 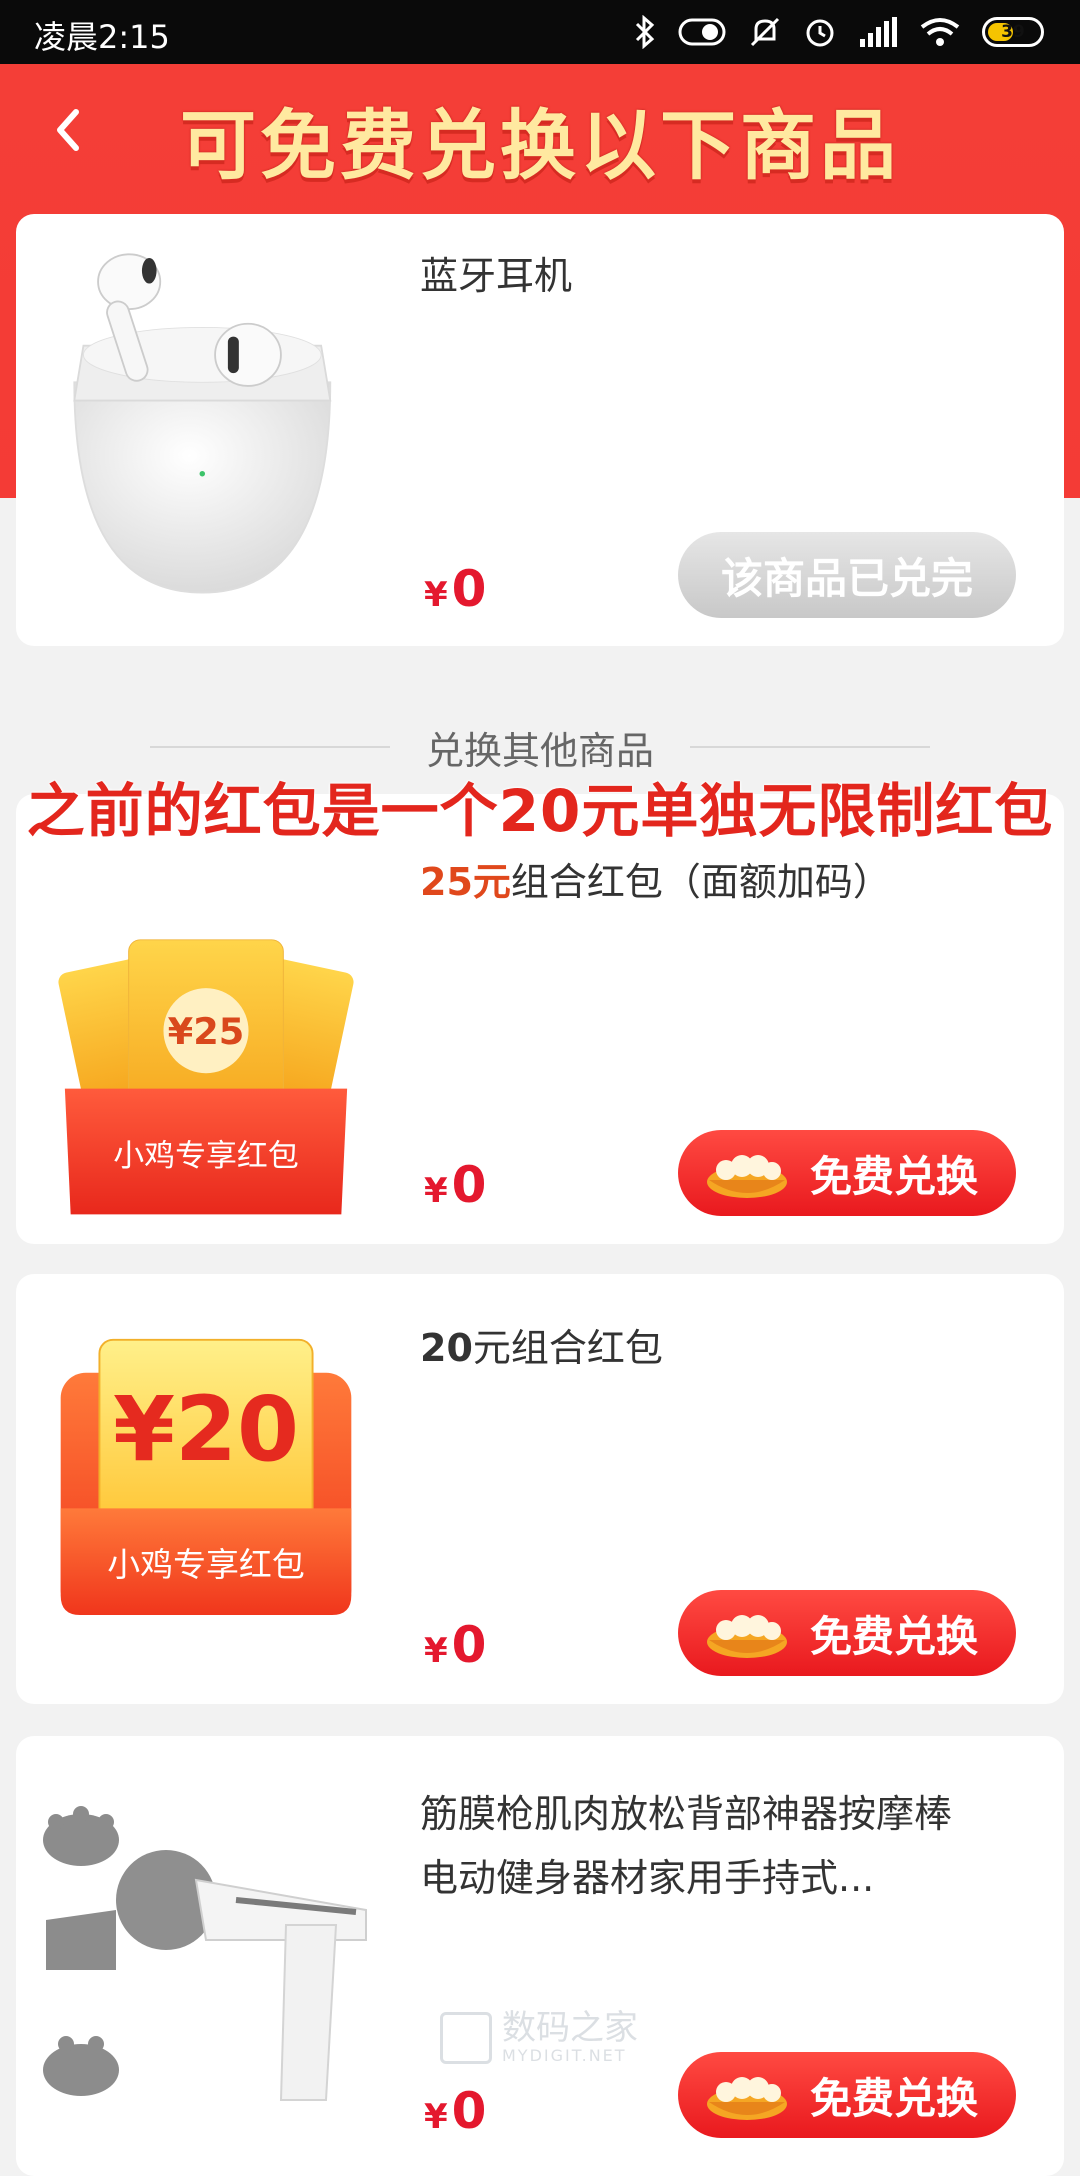 I want to click on product-name: 25元组合红包（面额加码）, so click(x=702, y=882).